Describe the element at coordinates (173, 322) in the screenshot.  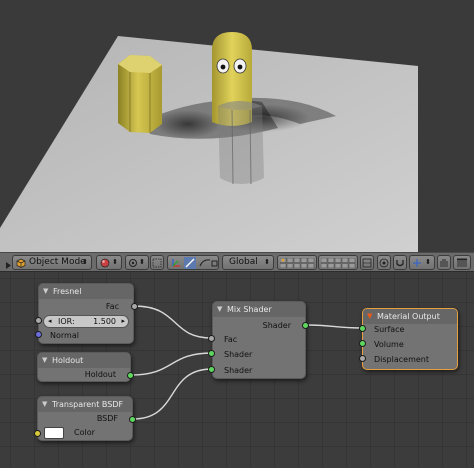
I see `link-fresnel-to-mix` at that location.